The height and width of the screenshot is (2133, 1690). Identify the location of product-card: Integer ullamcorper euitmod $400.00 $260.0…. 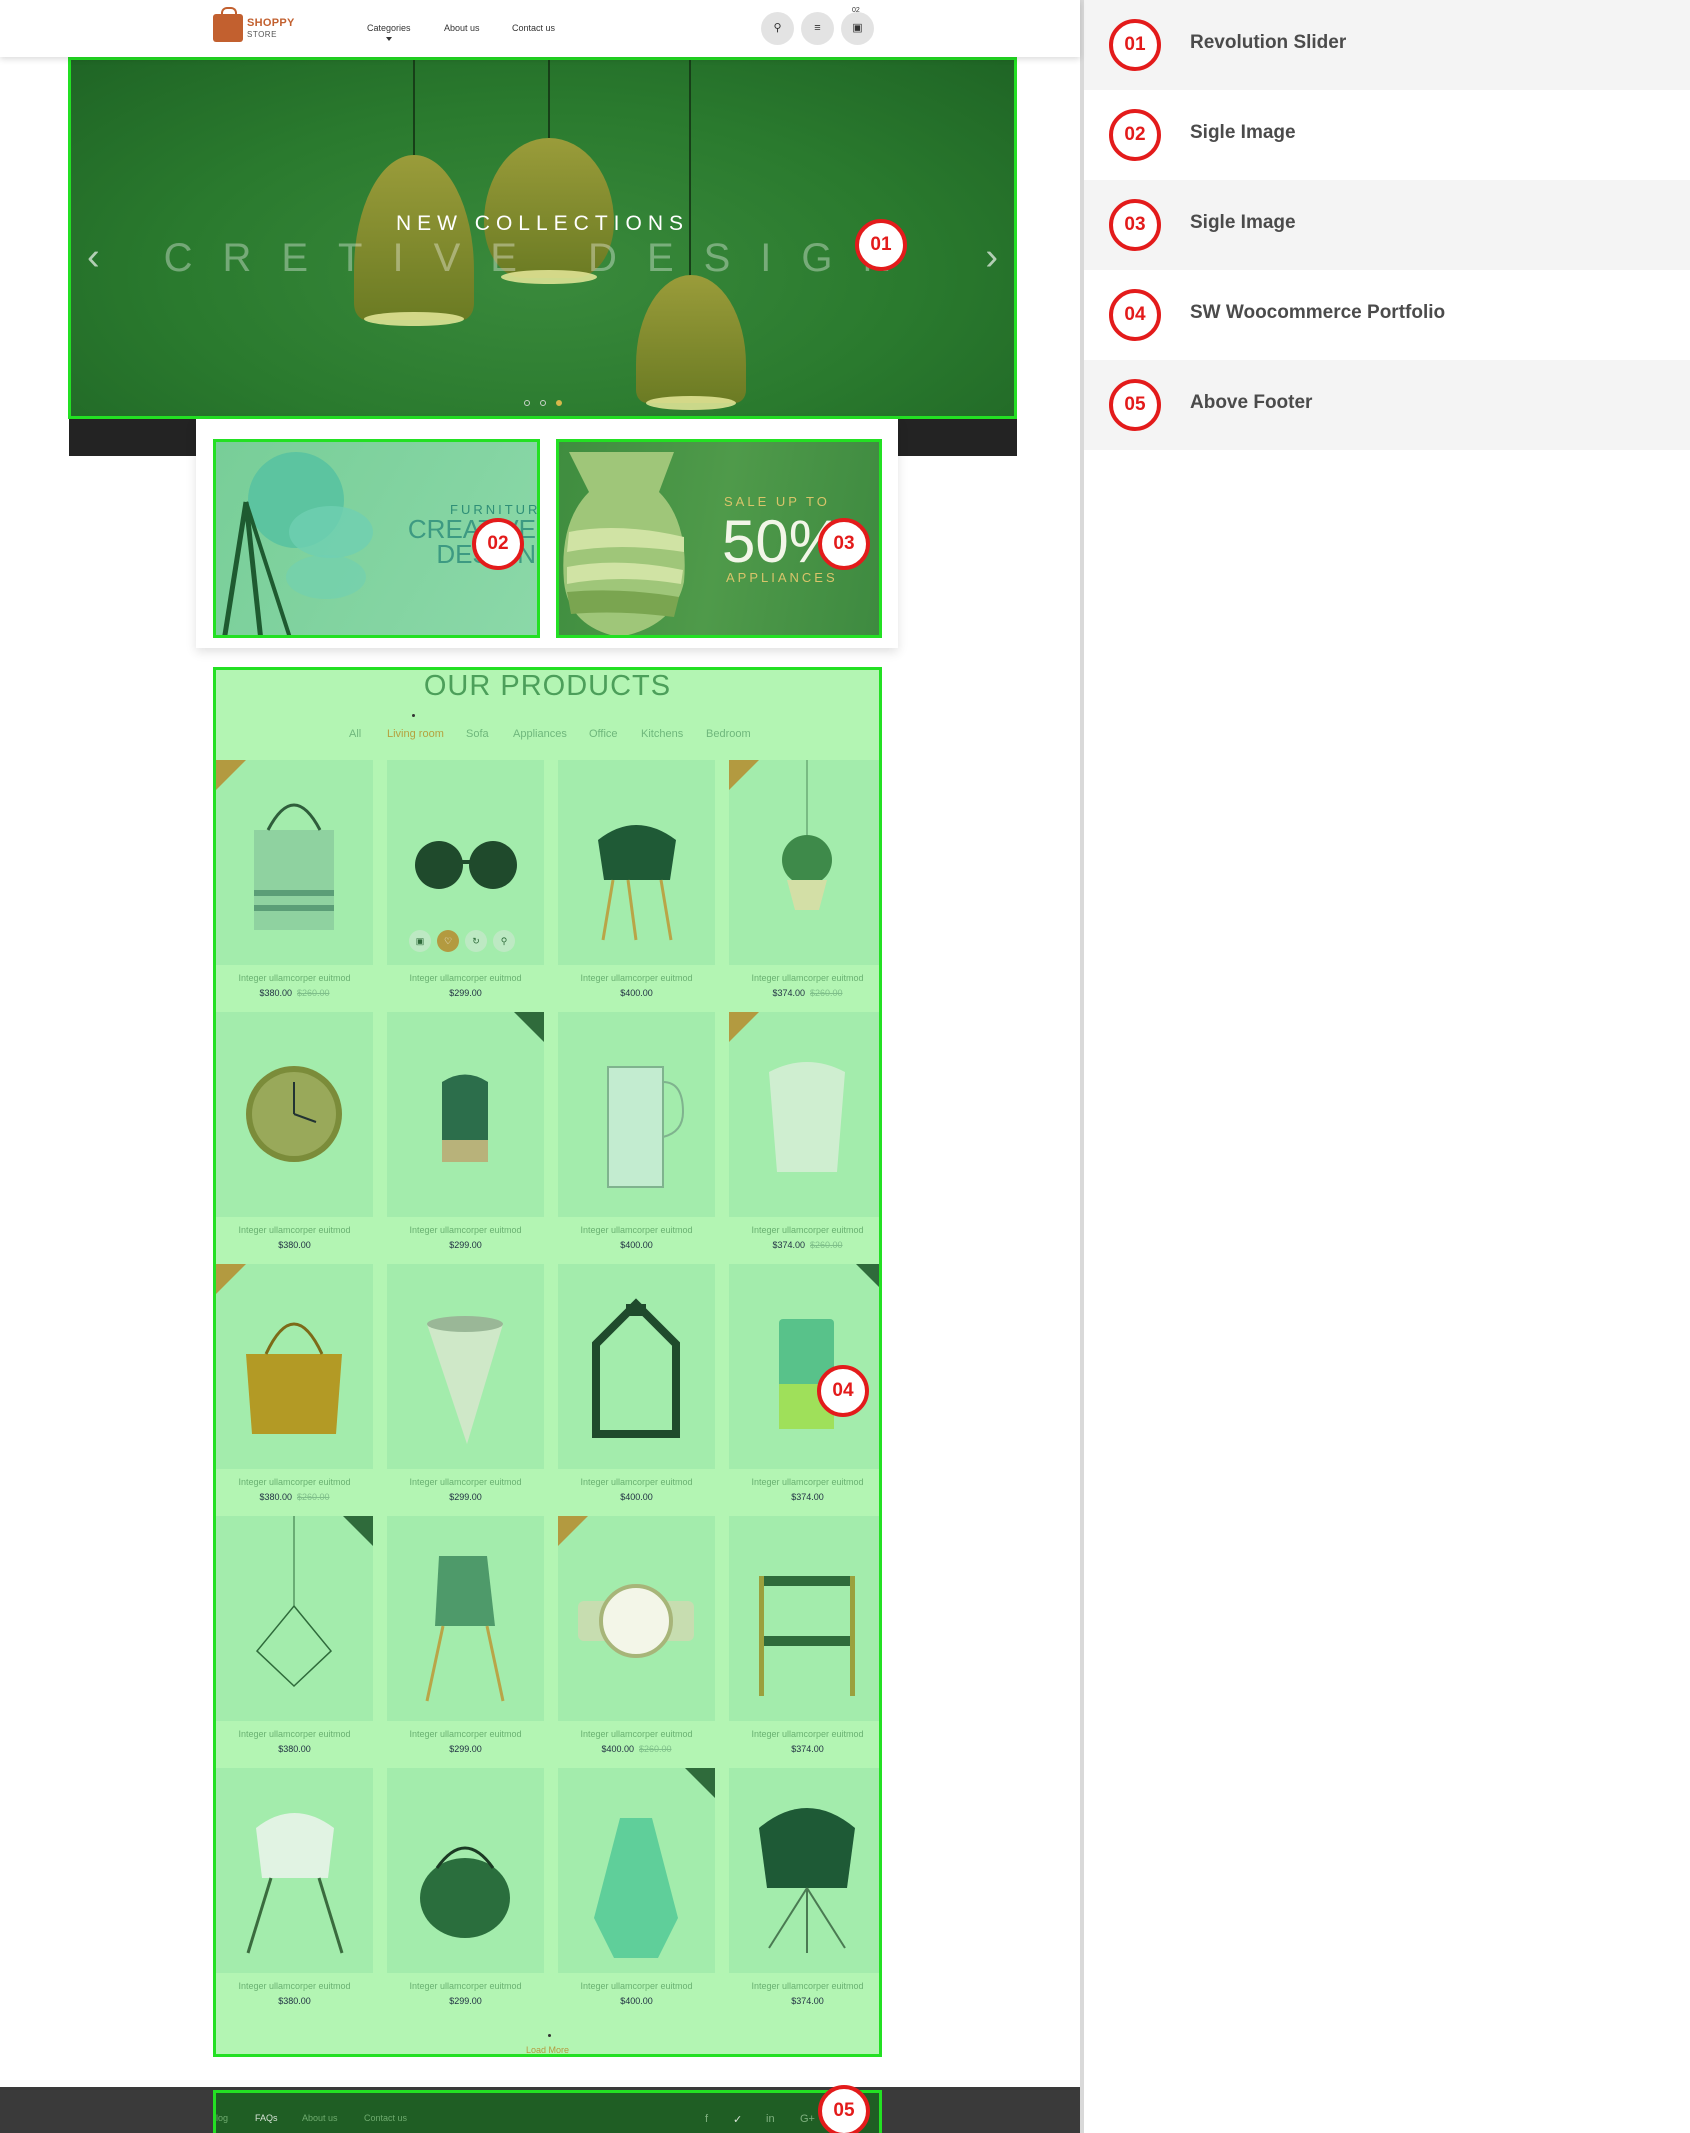
(636, 1635).